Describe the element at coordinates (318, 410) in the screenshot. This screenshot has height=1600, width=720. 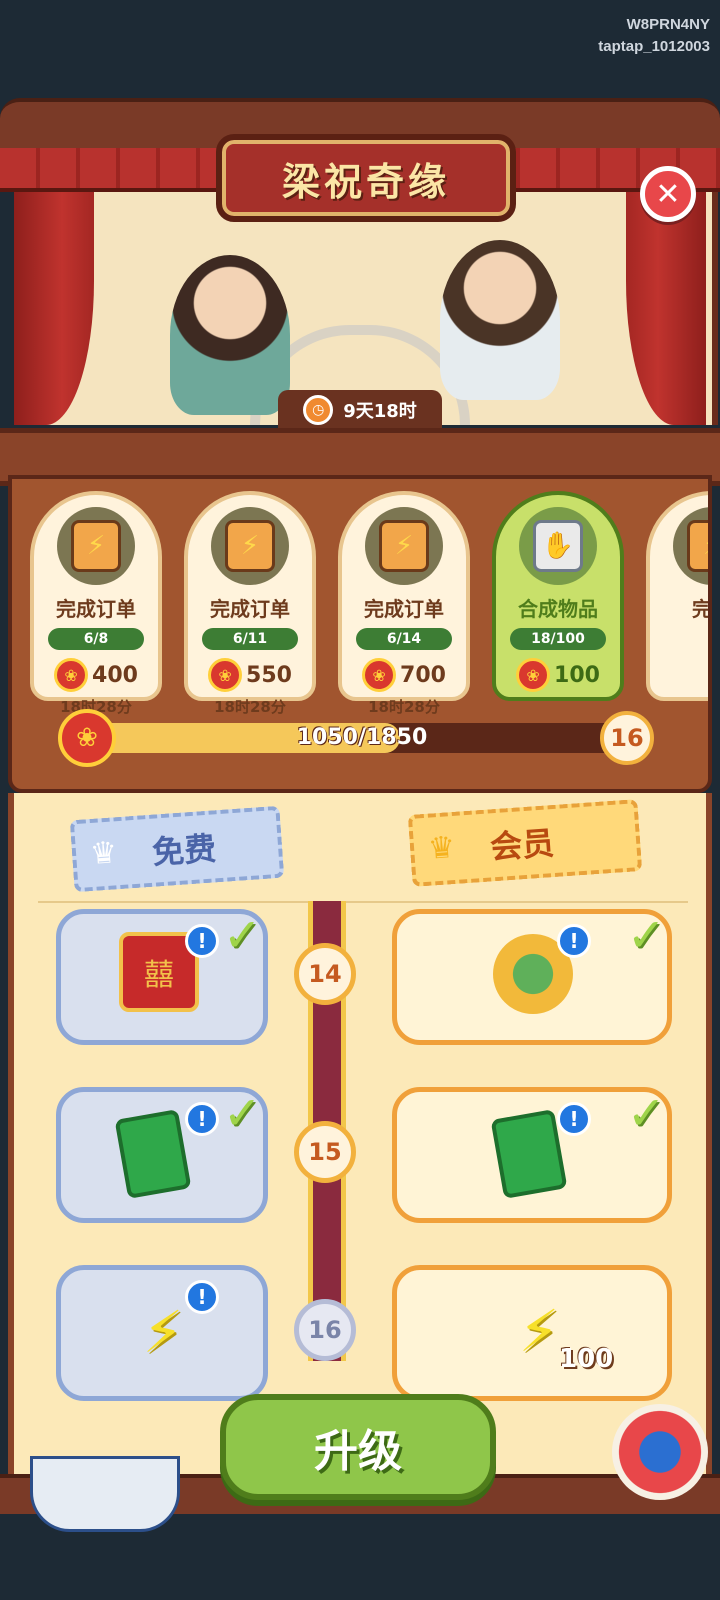
I see `clock-icon: ◷` at that location.